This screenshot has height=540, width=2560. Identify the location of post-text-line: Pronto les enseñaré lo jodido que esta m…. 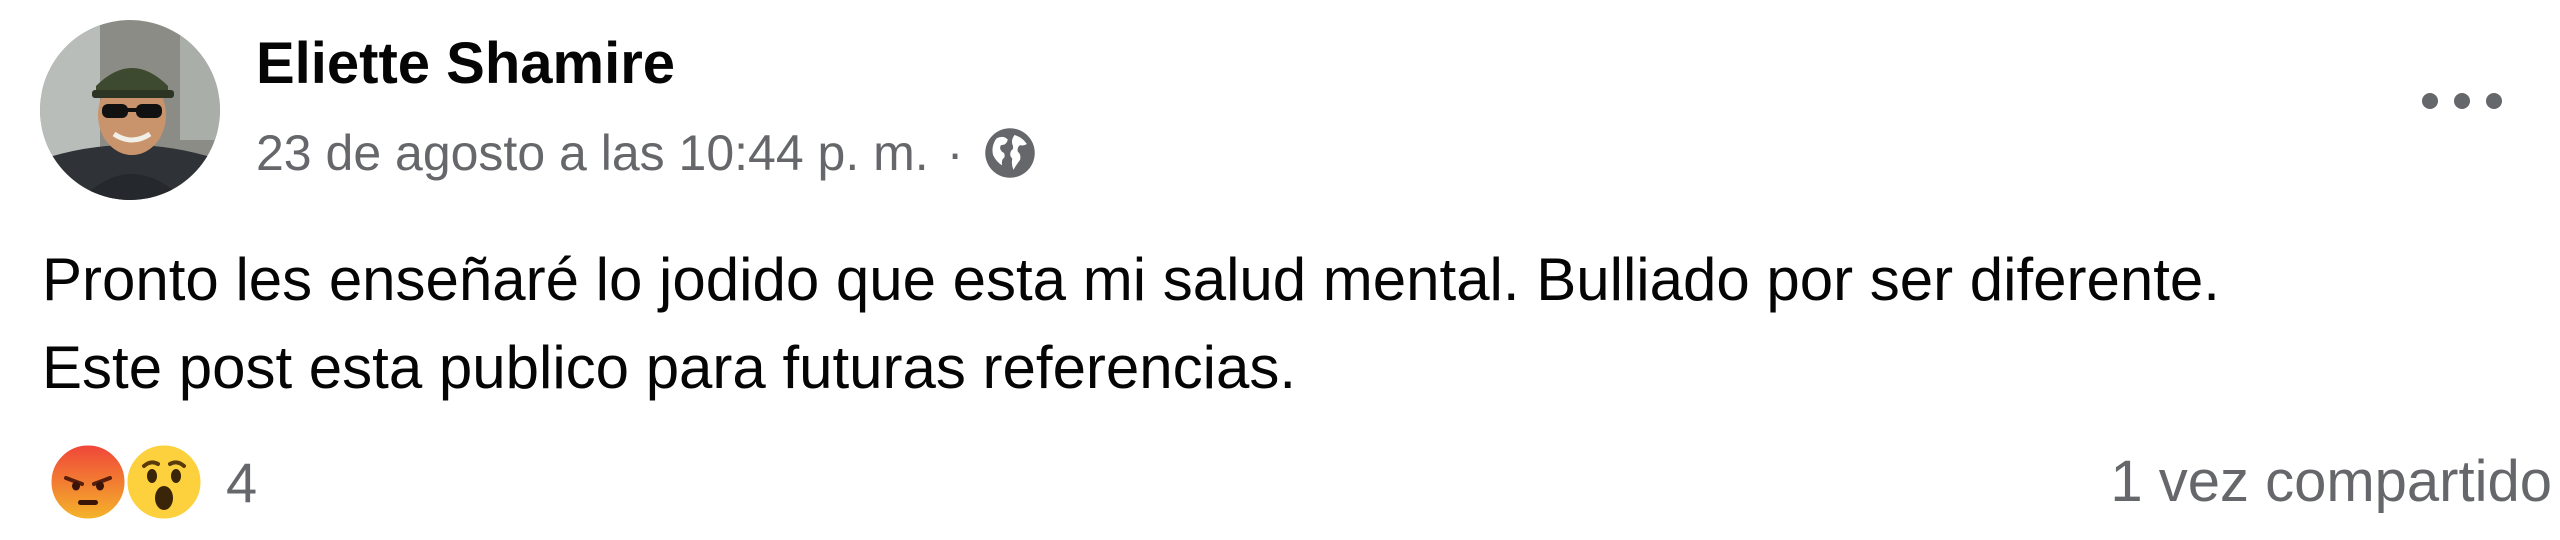
(1131, 279).